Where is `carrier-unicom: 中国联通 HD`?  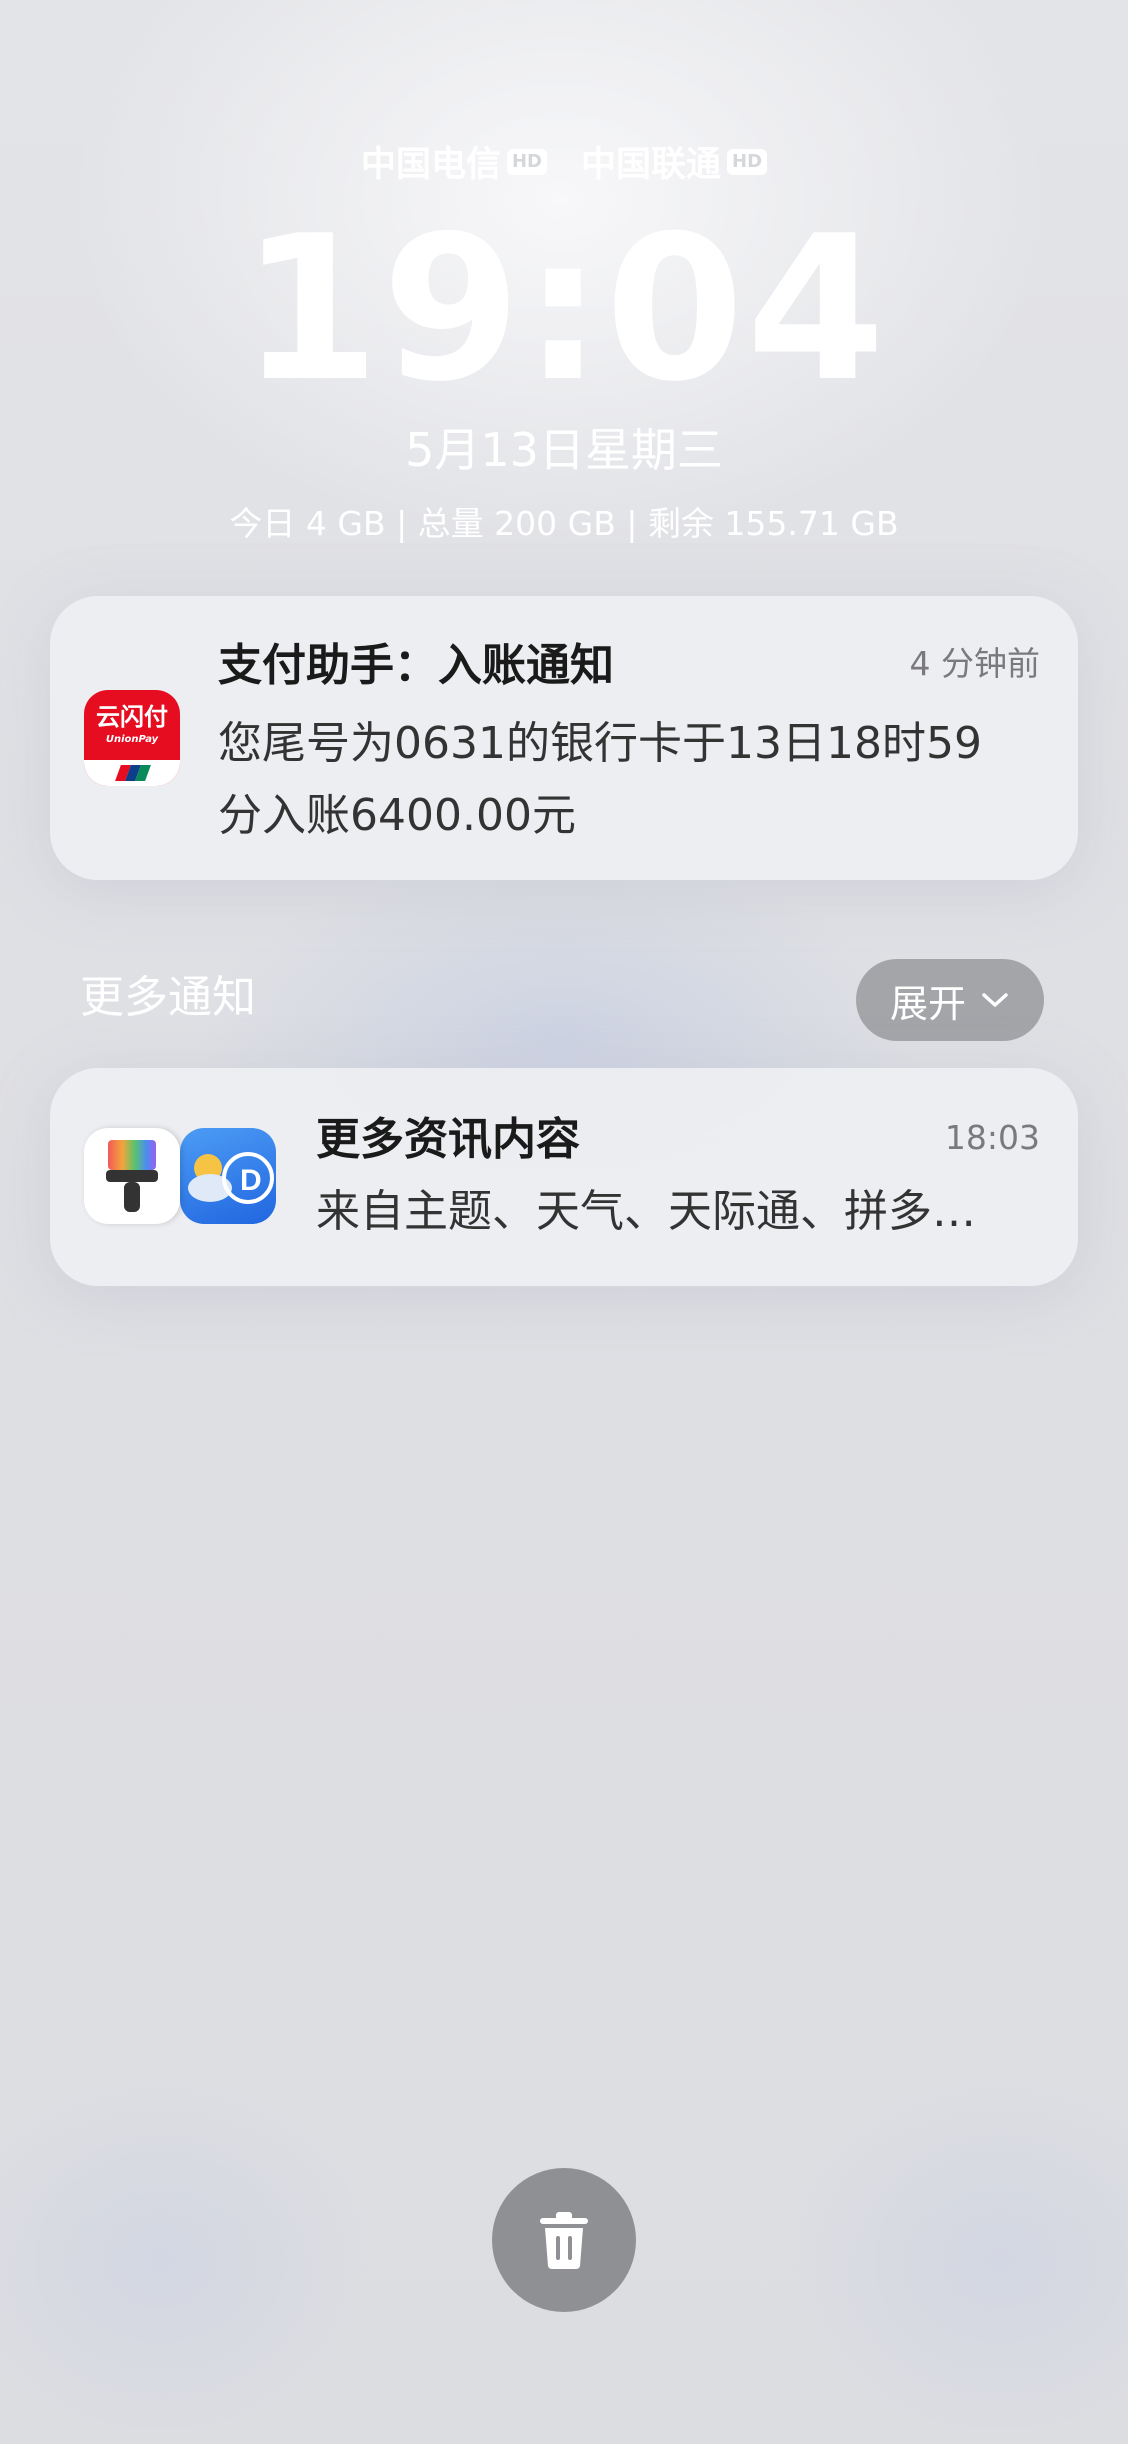 carrier-unicom: 中国联通 HD is located at coordinates (674, 161).